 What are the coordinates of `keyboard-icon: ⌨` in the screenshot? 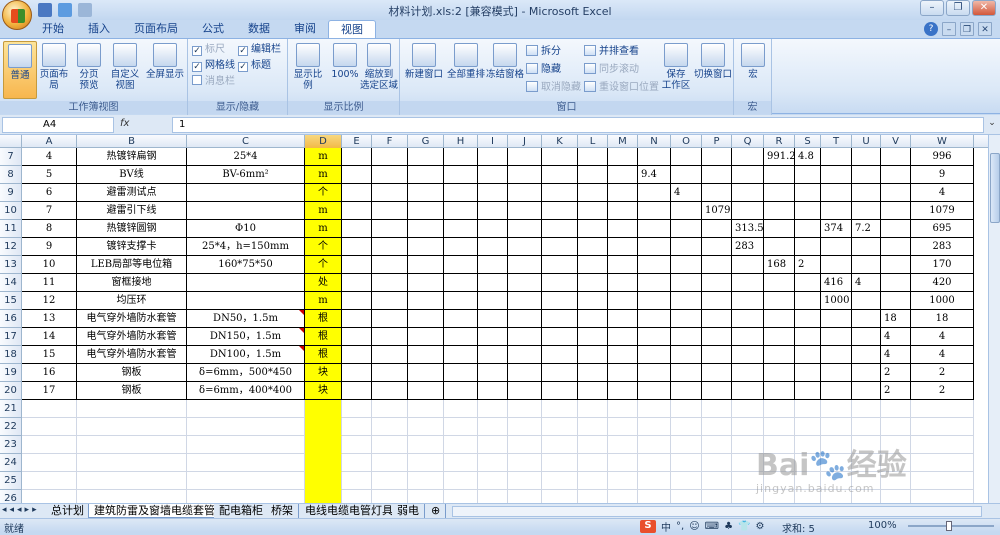 It's located at (712, 526).